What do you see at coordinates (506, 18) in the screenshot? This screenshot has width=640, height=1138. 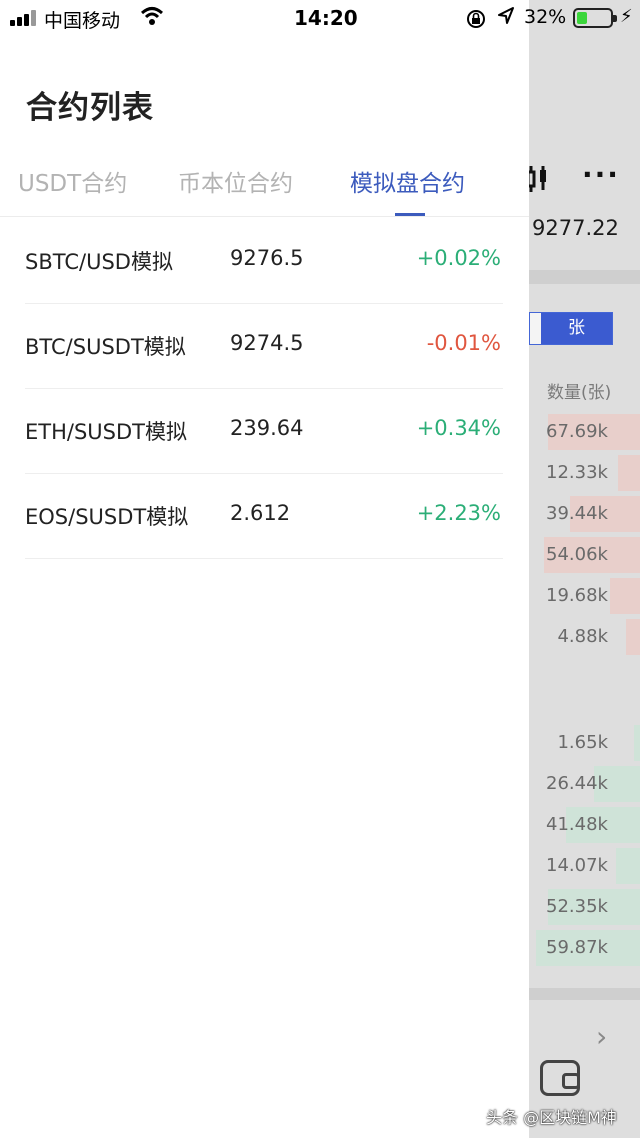 I see `location-icon` at bounding box center [506, 18].